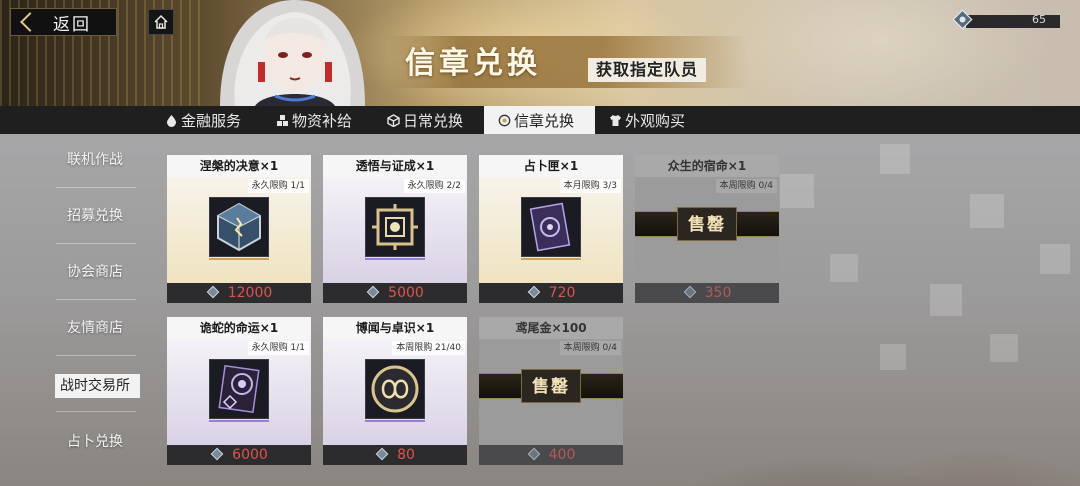 The width and height of the screenshot is (1080, 486). What do you see at coordinates (395, 328) in the screenshot?
I see `item-title: 博闻与卓识×1` at bounding box center [395, 328].